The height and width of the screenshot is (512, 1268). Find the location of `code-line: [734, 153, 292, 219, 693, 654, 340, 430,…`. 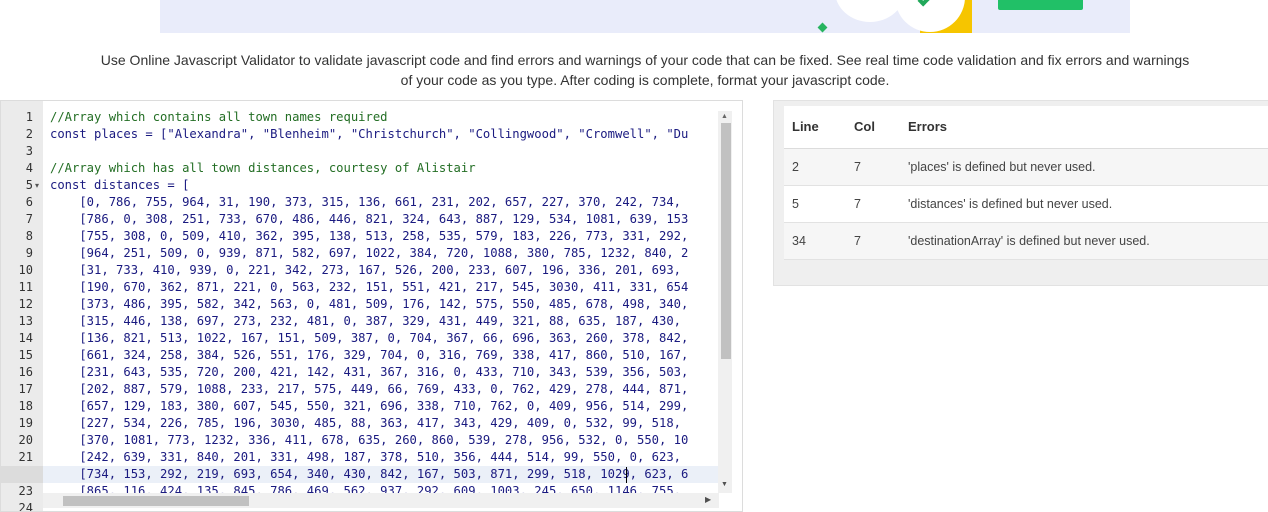

code-line: [734, 153, 292, 219, 693, 654, 340, 430,… is located at coordinates (369, 474).